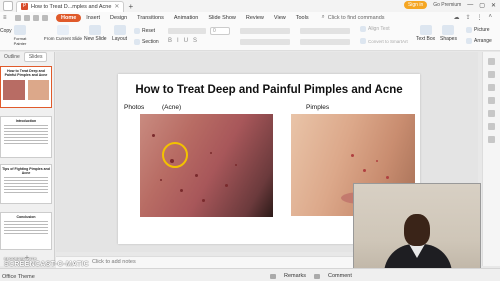 The image size is (500, 281). I want to click on reset-icon, so click(137, 31).